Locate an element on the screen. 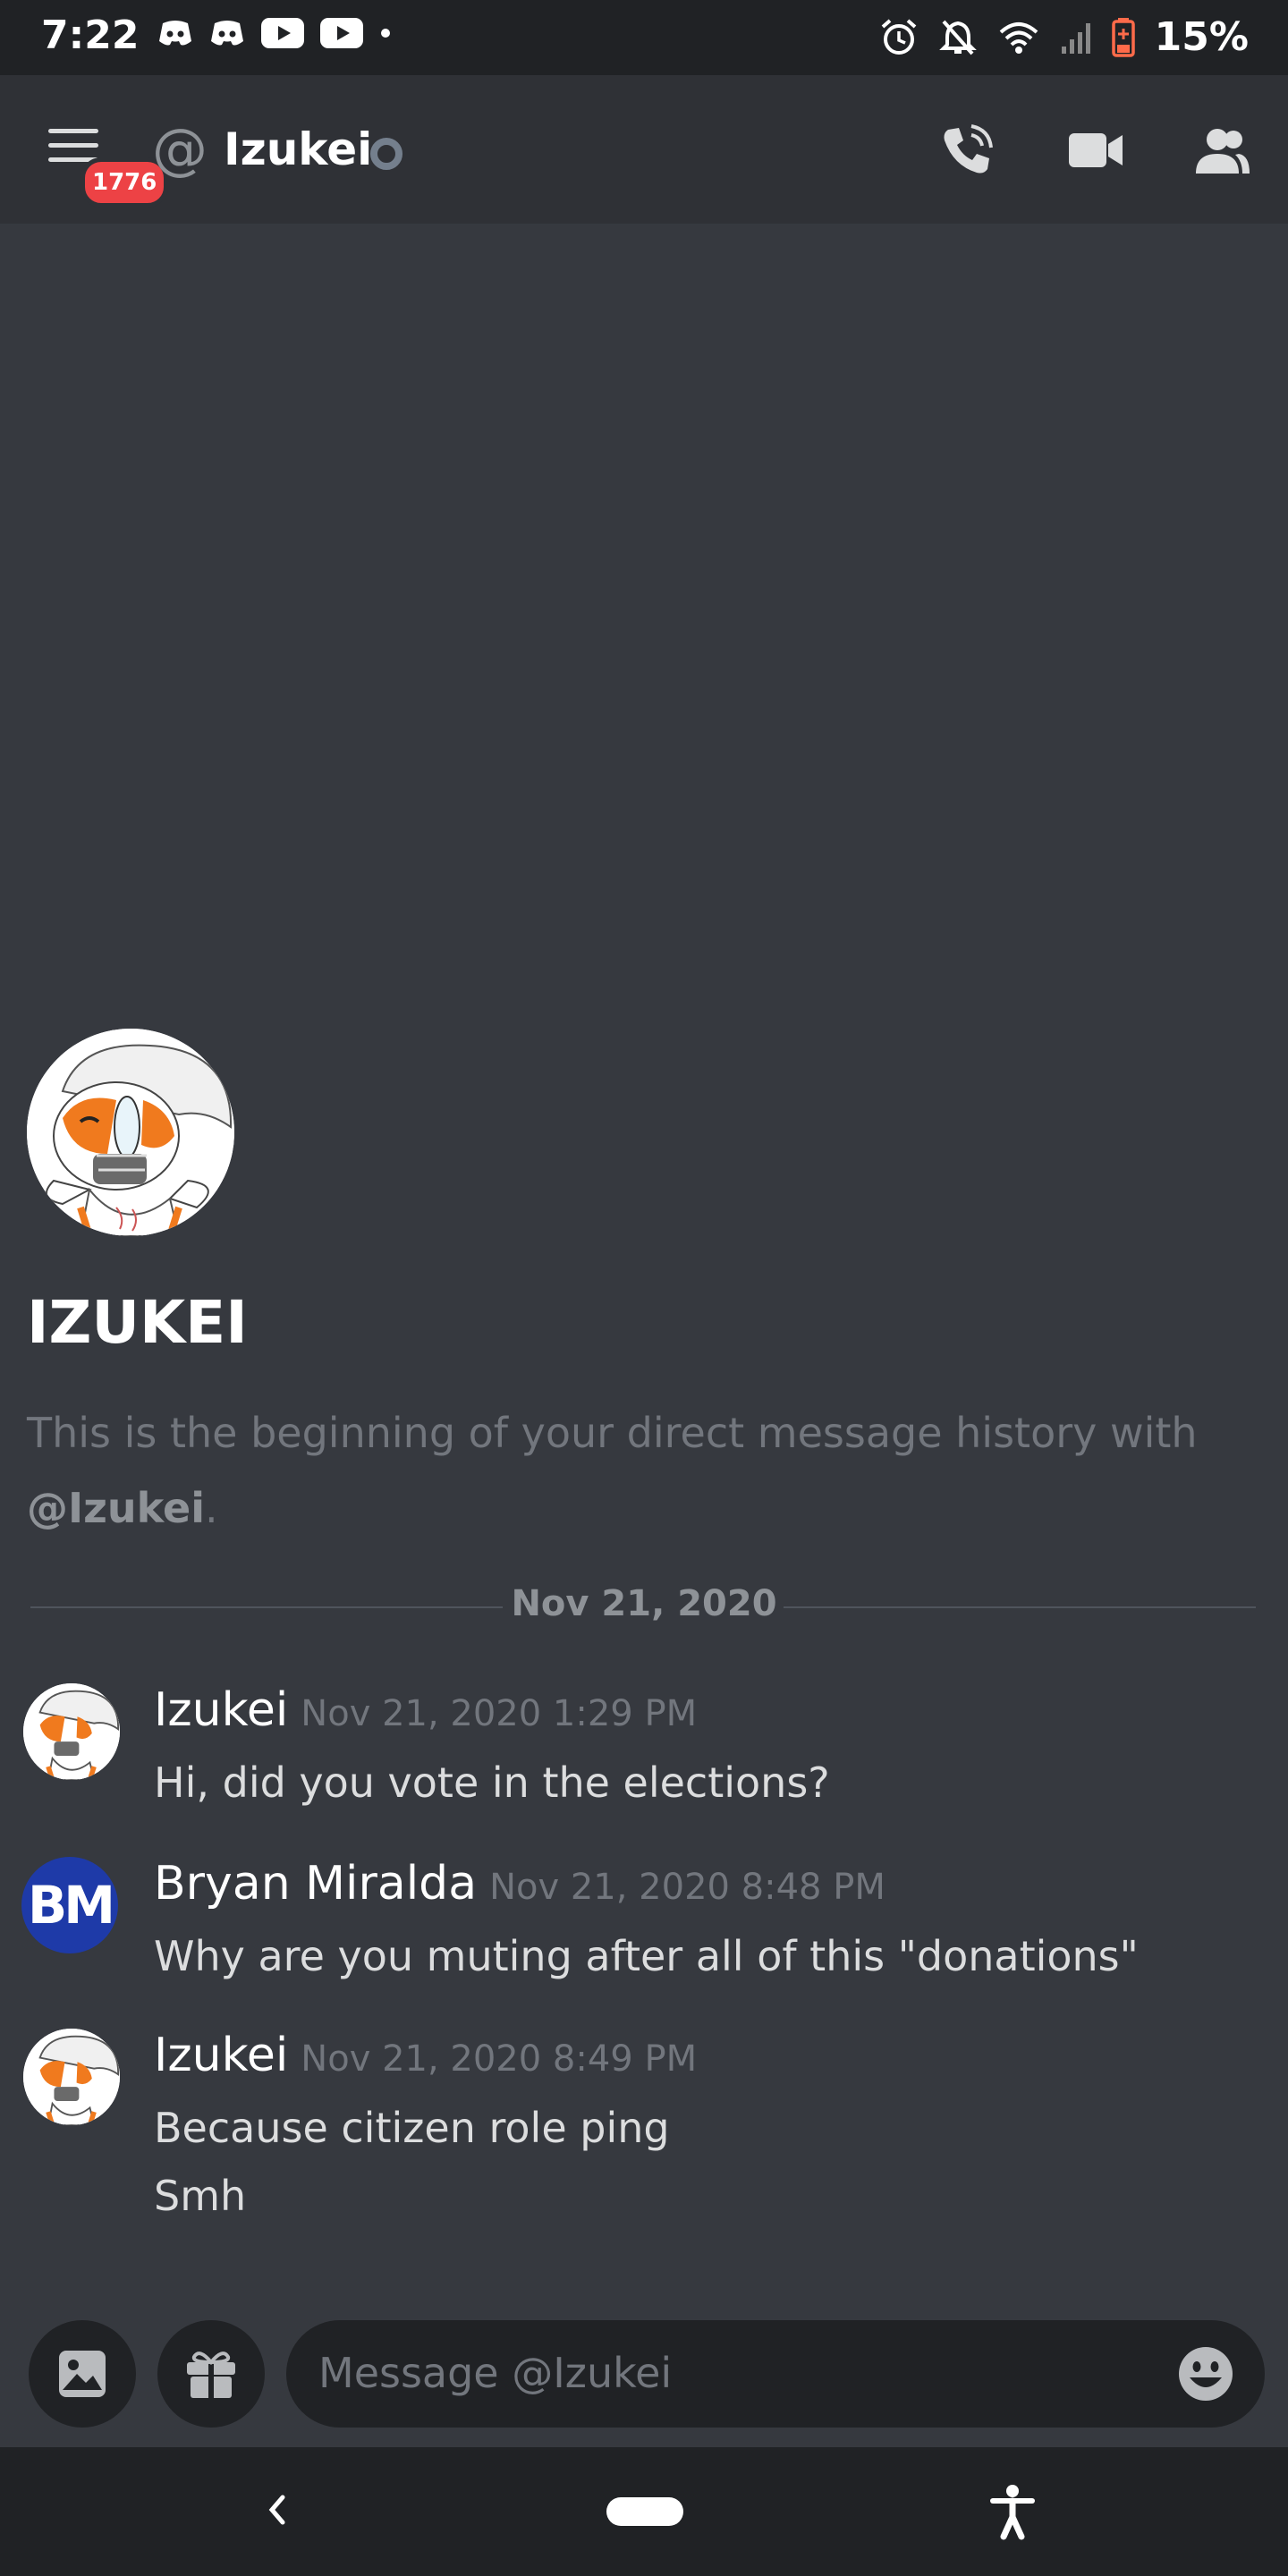 The image size is (1288, 2576). date-divider-label: Nov 21, 2020 is located at coordinates (644, 1603).